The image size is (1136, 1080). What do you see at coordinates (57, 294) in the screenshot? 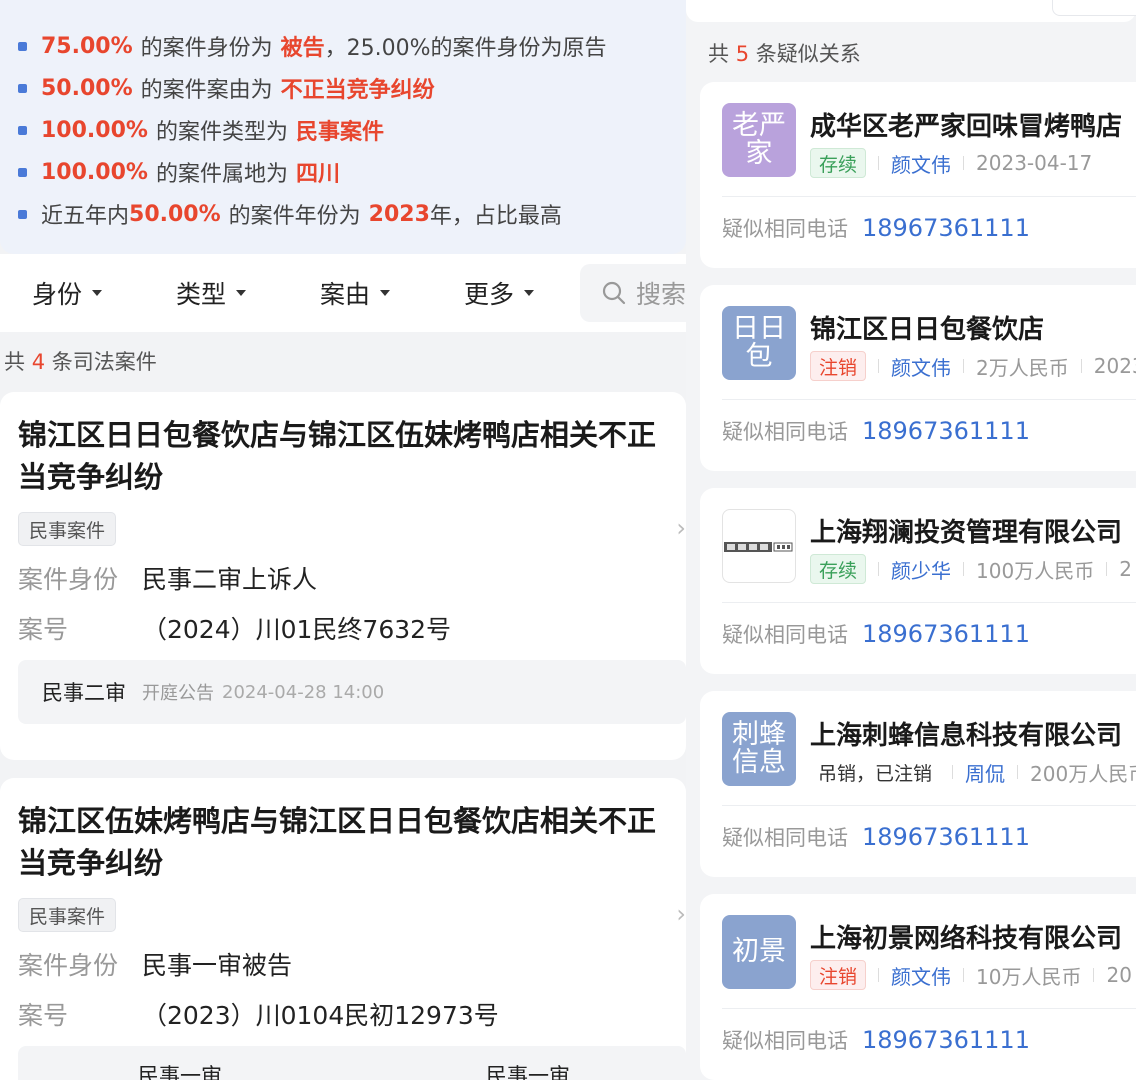
I see `filter-label: 身份` at bounding box center [57, 294].